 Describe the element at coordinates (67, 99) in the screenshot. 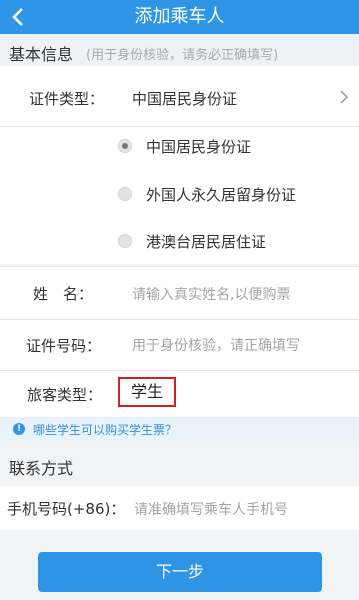

I see `id-type-label: 证件类型：` at that location.